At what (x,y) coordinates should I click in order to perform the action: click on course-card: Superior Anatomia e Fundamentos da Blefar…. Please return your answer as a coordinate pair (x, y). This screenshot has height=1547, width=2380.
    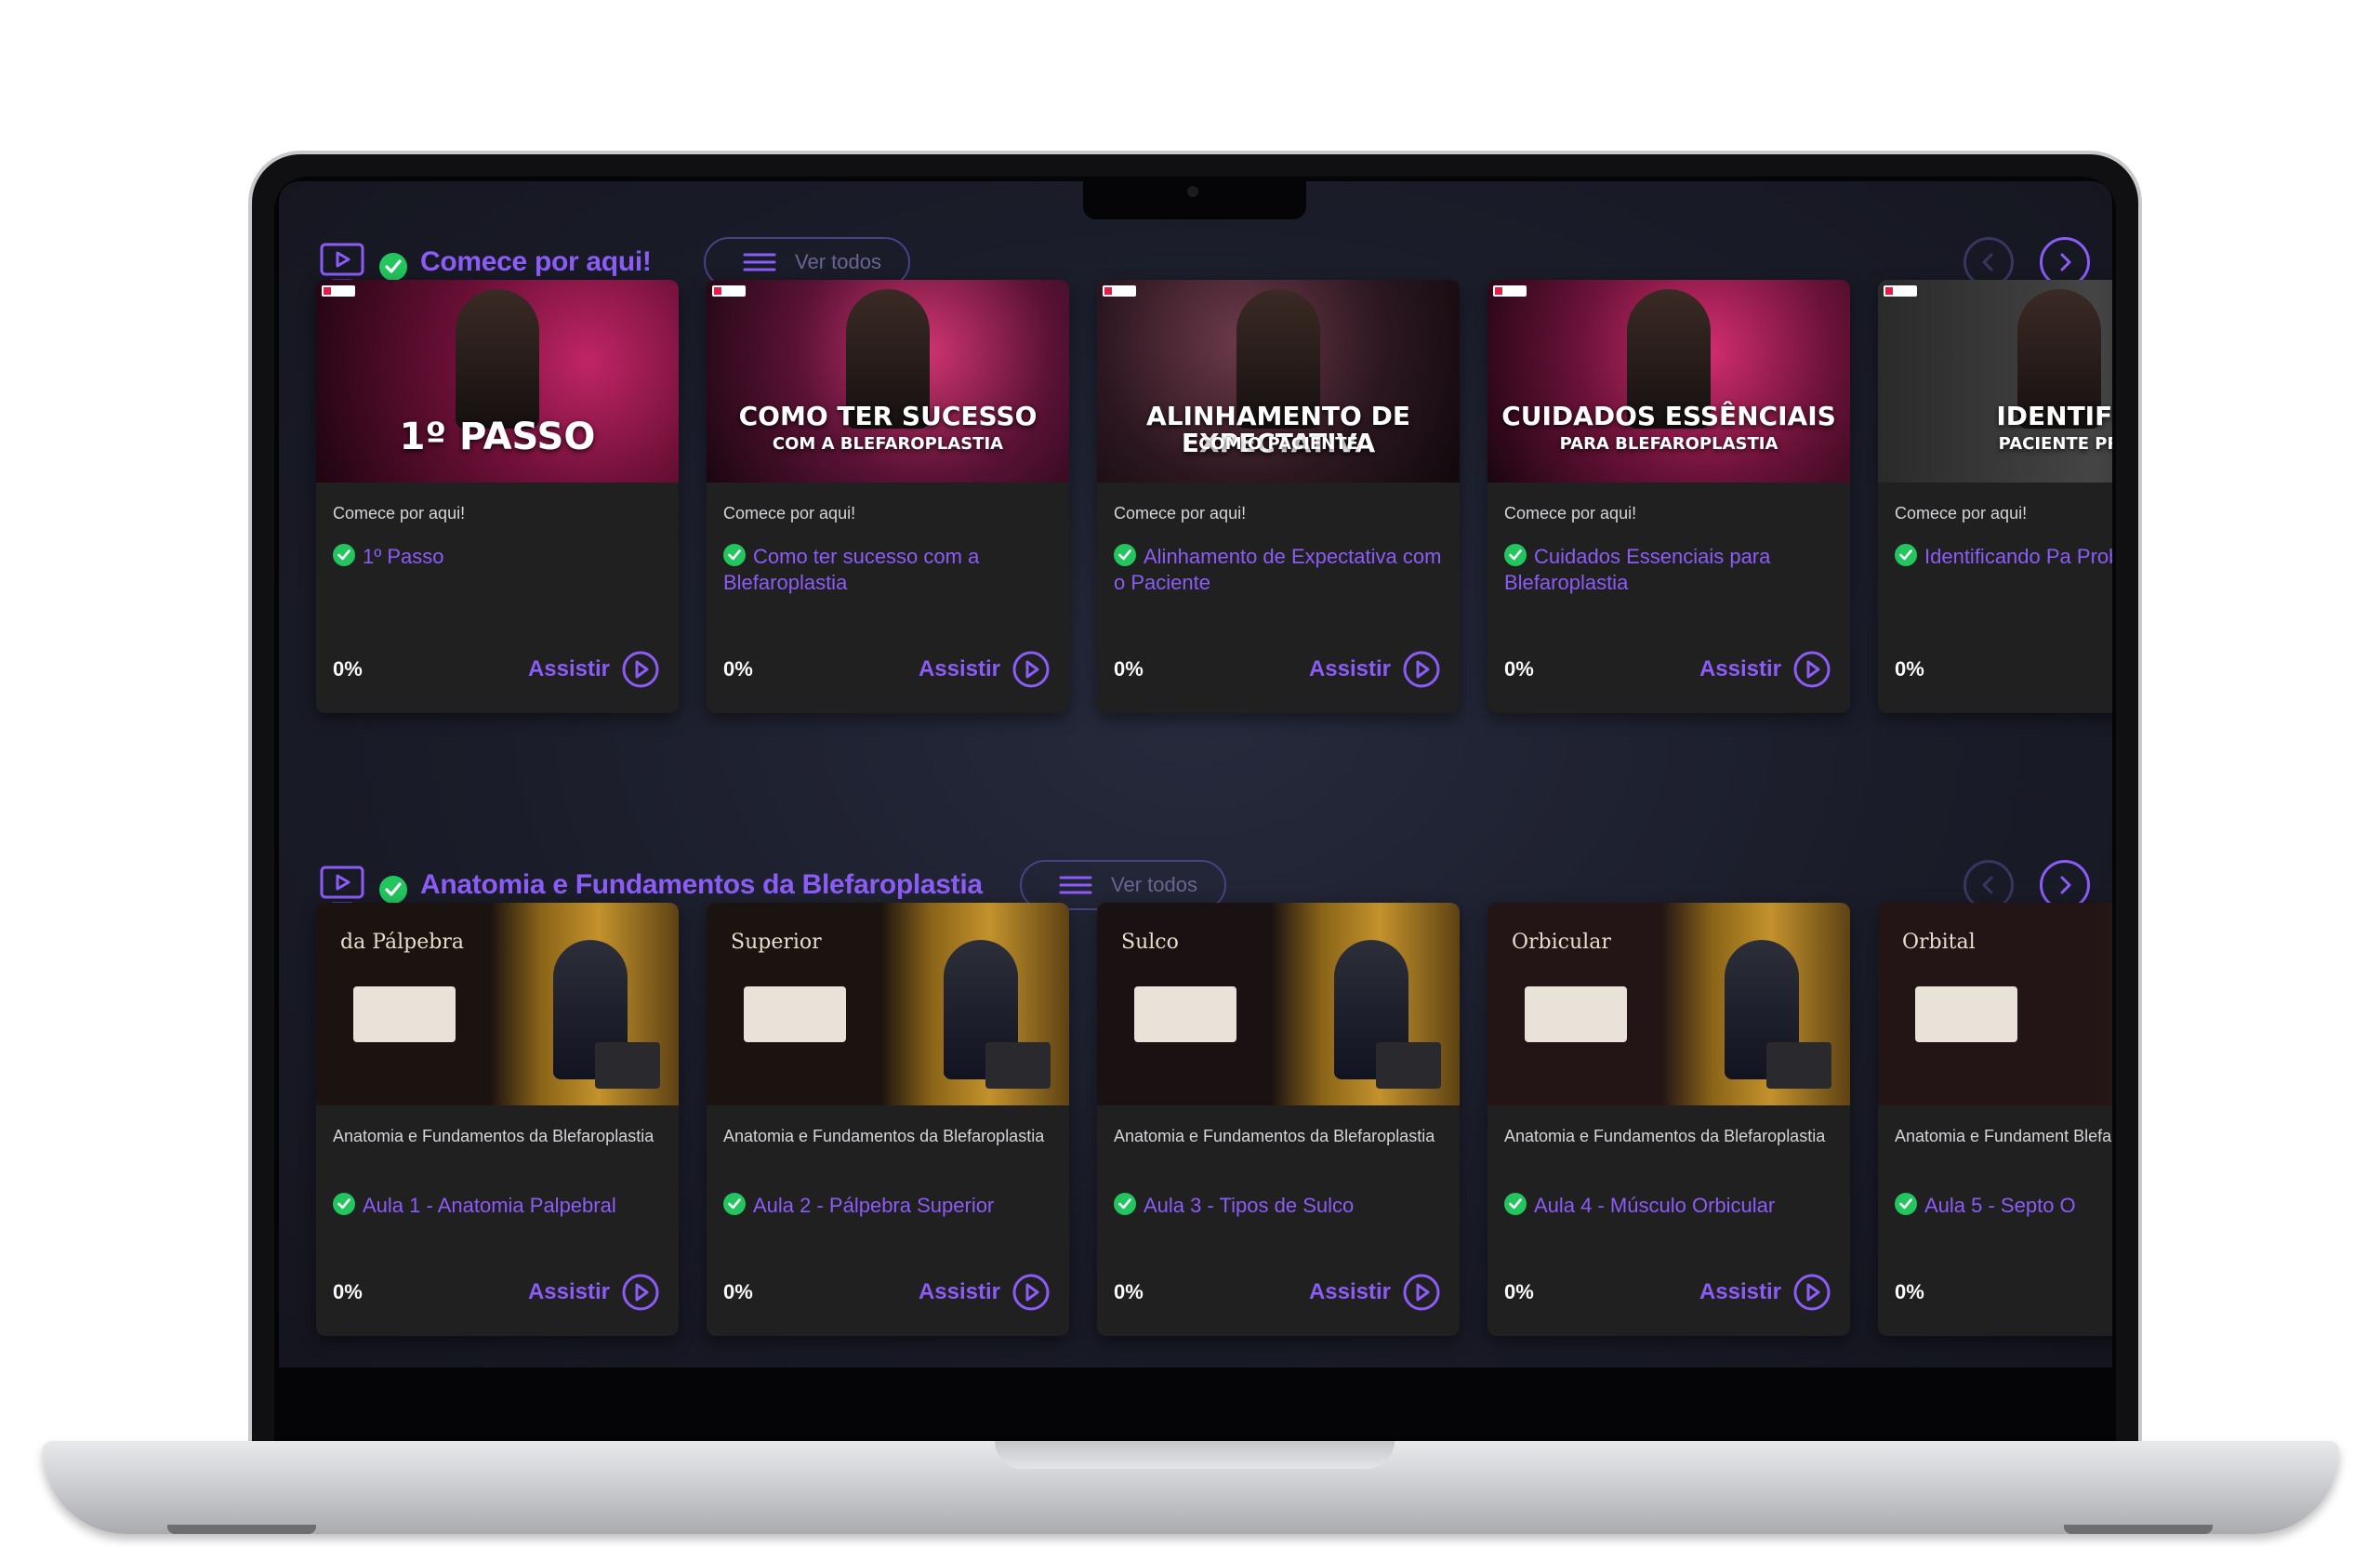
    Looking at the image, I should click on (888, 1119).